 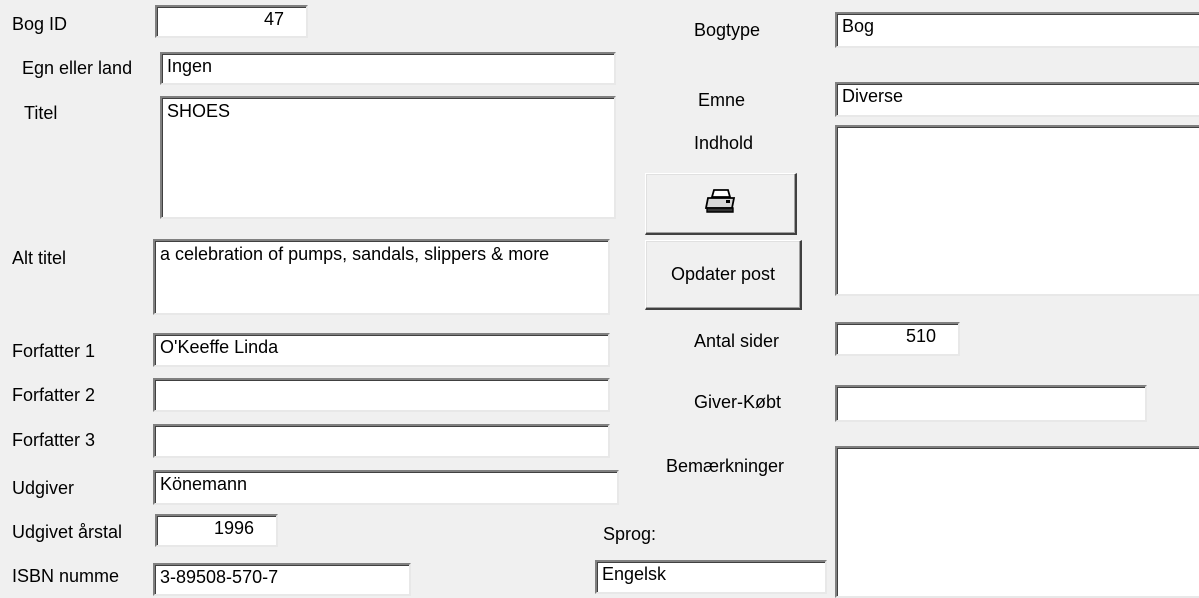 What do you see at coordinates (39, 258) in the screenshot?
I see `label-alt-titel: Alt titel` at bounding box center [39, 258].